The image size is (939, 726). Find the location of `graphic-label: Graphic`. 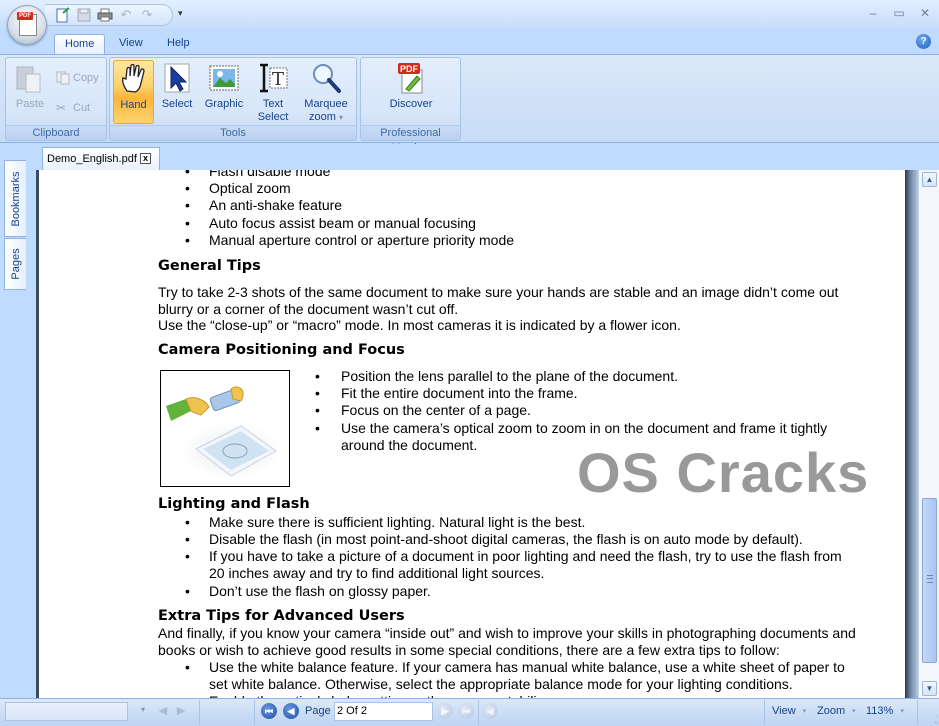

graphic-label: Graphic is located at coordinates (224, 104).